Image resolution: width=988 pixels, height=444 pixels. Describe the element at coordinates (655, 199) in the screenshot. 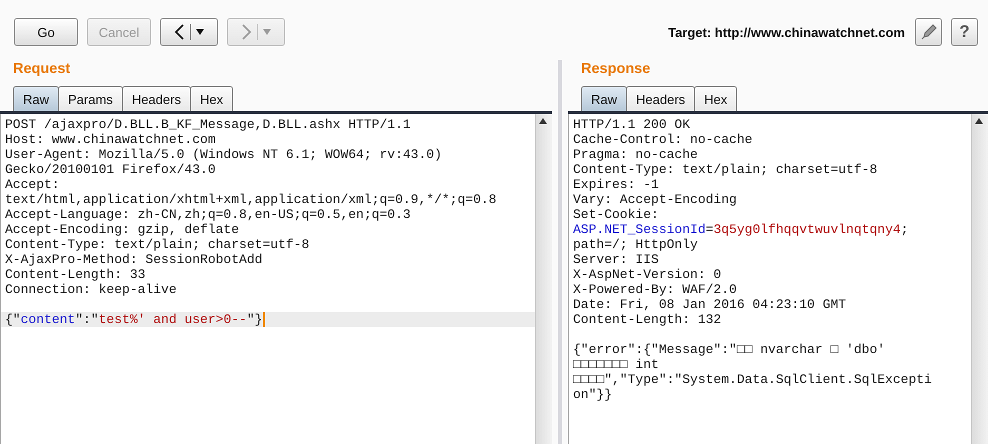

I see `code-line: Vary: Accept-Encoding` at that location.